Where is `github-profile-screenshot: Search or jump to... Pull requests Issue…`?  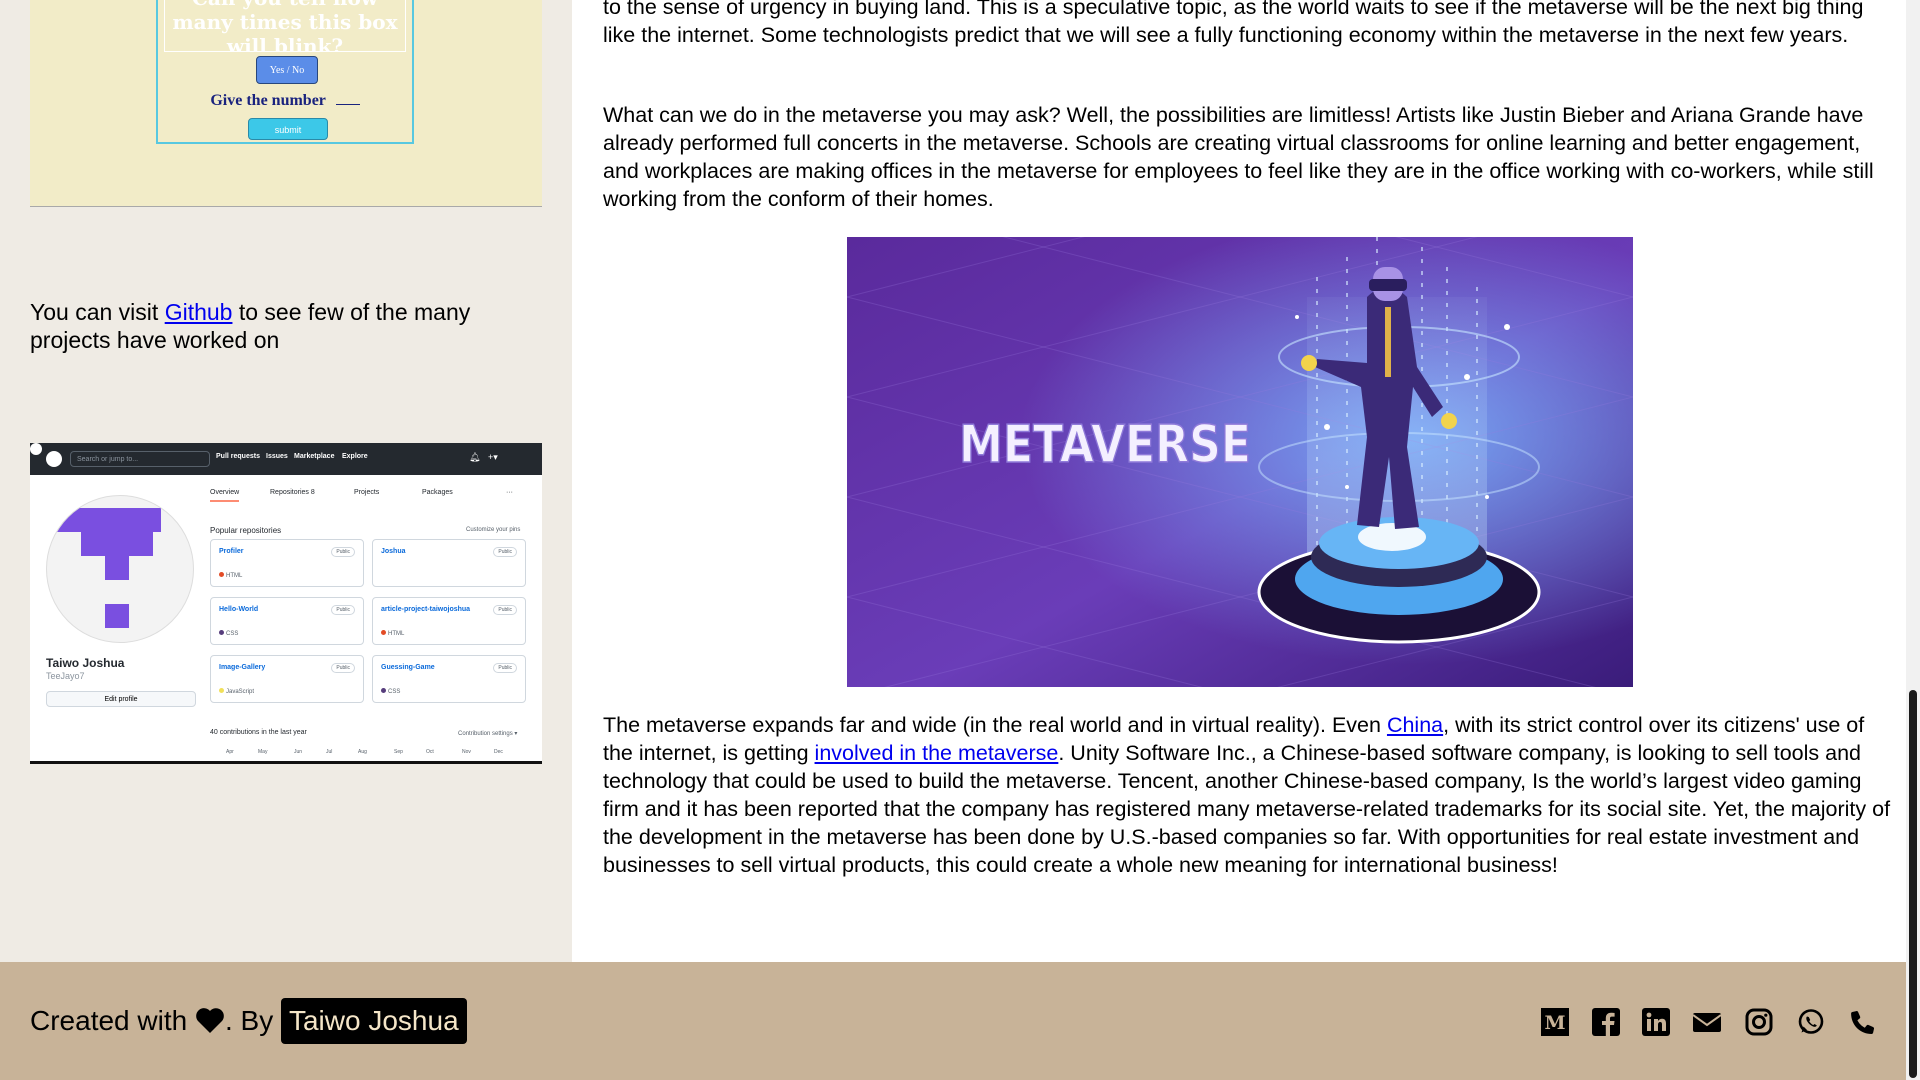
github-profile-screenshot: Search or jump to... Pull requests Issue… is located at coordinates (286, 603).